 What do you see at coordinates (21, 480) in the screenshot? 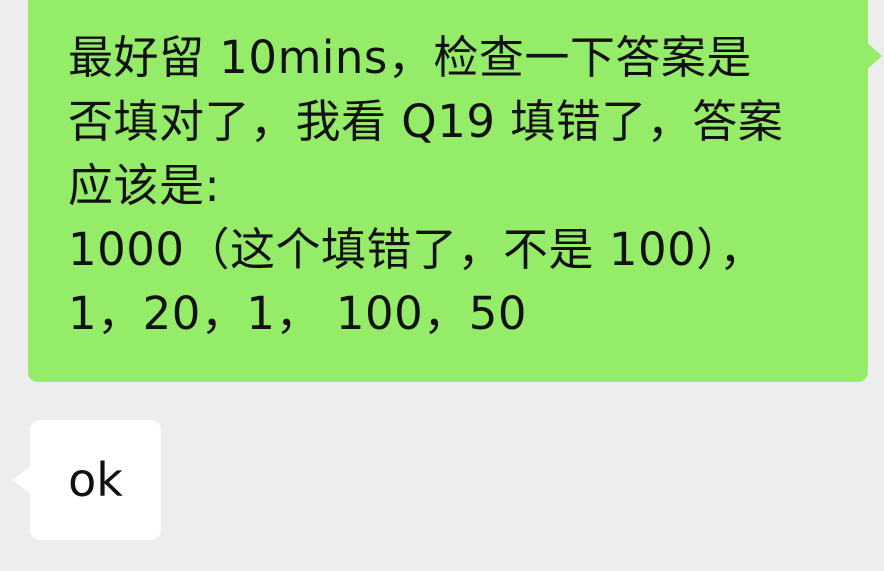
I see `incoming-bubble-tail` at bounding box center [21, 480].